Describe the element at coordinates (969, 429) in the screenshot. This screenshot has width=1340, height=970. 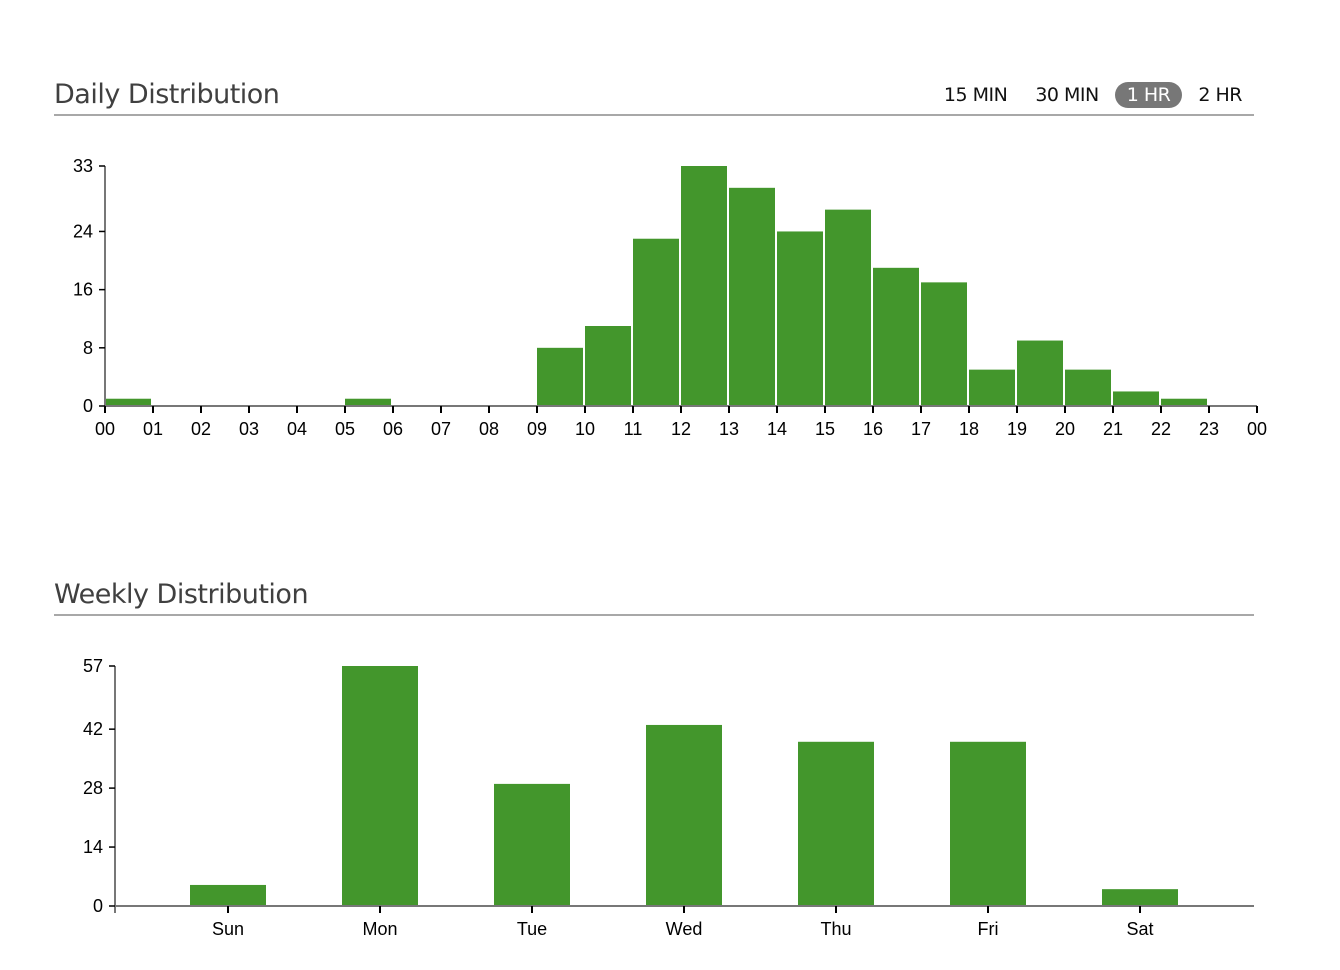
I see `x-tick-label: 18` at that location.